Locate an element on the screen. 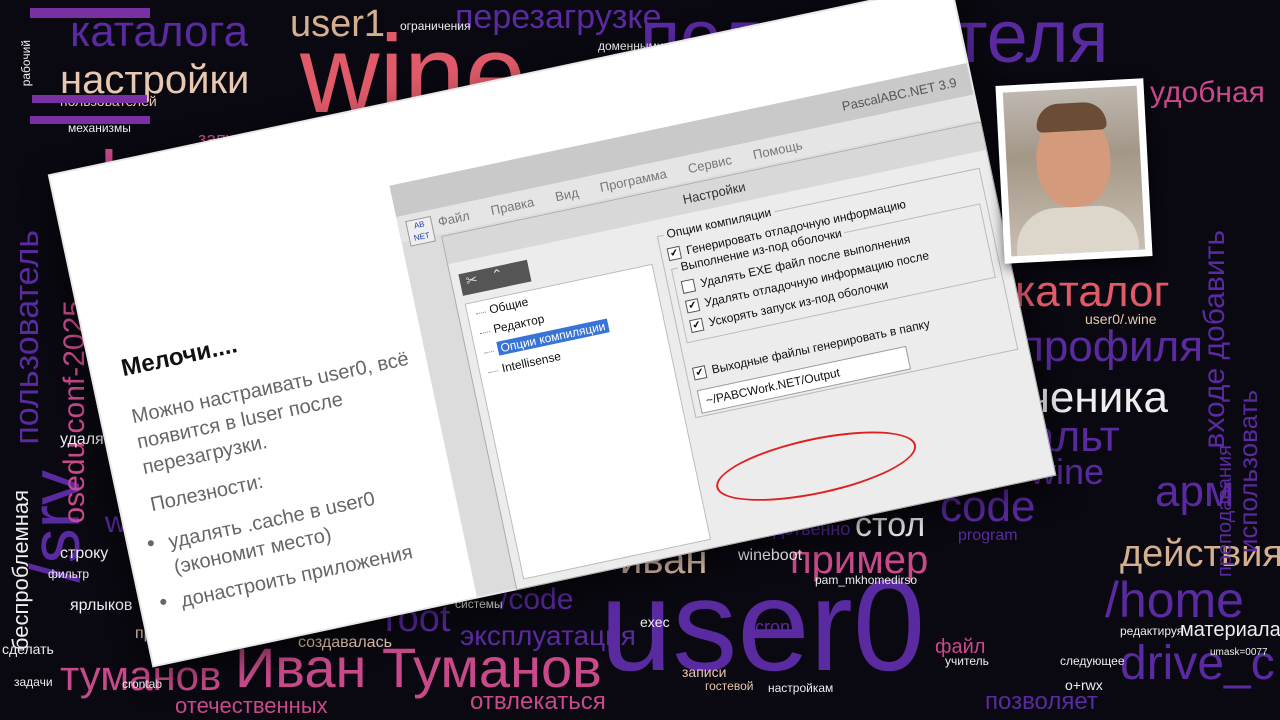 The height and width of the screenshot is (720, 1280). cloud-word: редактируя is located at coordinates (1152, 631).